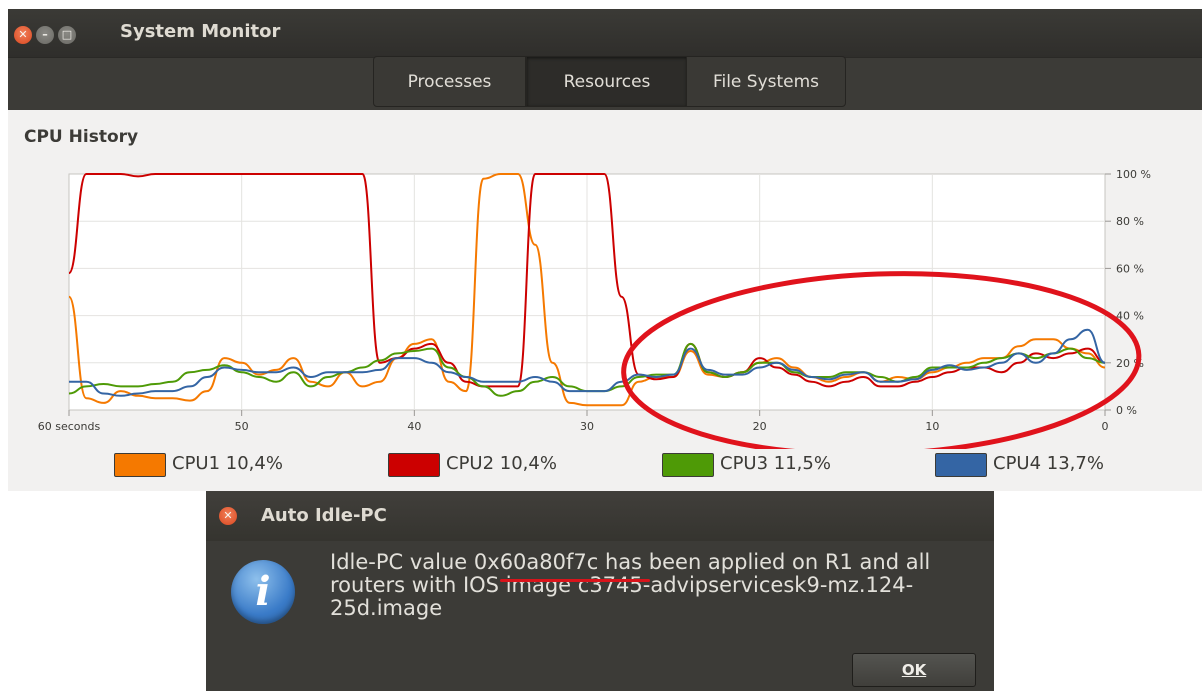 The height and width of the screenshot is (691, 1202). What do you see at coordinates (914, 670) in the screenshot?
I see `ok-button: OK` at bounding box center [914, 670].